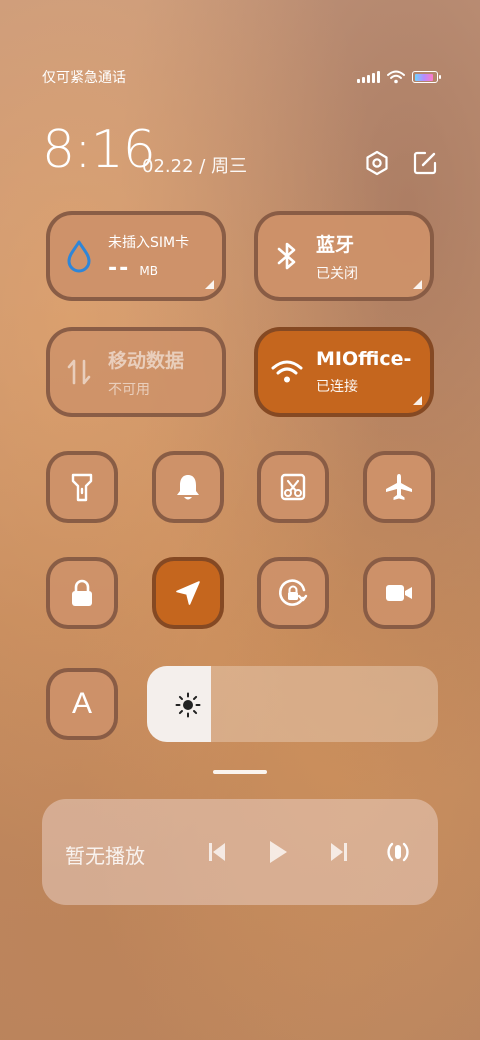 The height and width of the screenshot is (1040, 480). What do you see at coordinates (241, 77) in the screenshot?
I see `status-bar: 仅可紧急通话` at bounding box center [241, 77].